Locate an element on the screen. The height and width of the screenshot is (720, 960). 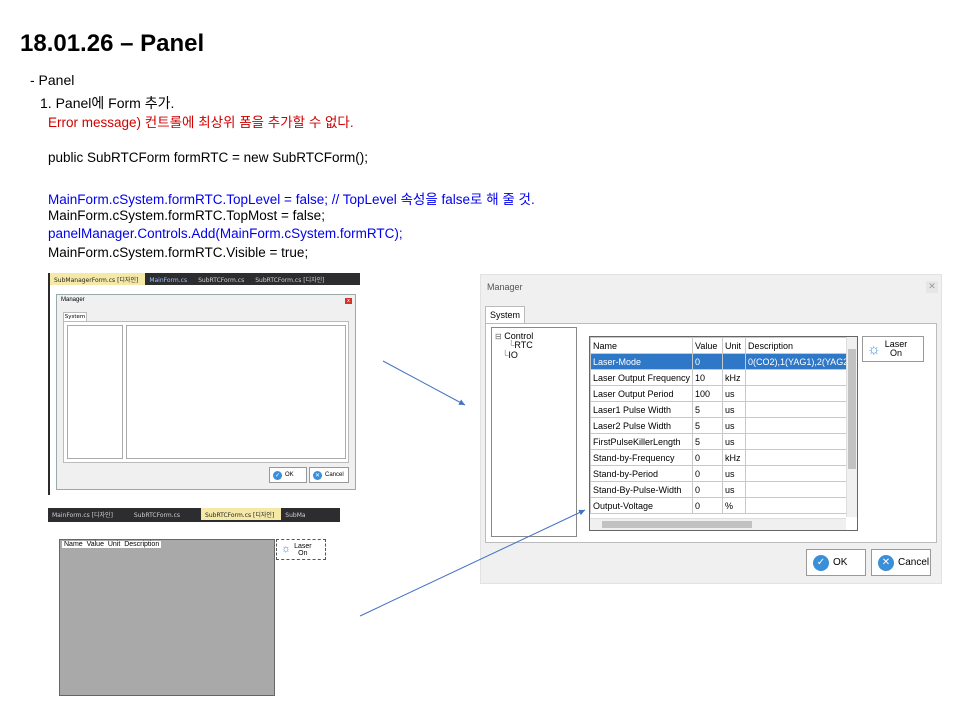
arrows-overlay is located at coordinates (472, 488).